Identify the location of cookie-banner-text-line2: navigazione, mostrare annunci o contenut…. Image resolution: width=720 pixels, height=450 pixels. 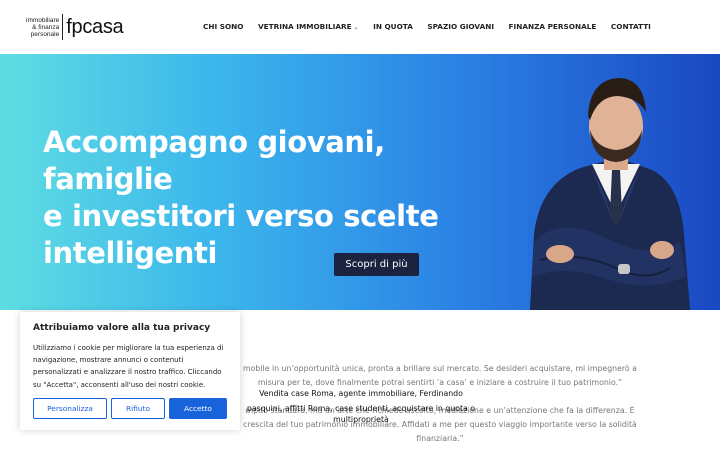
(108, 360).